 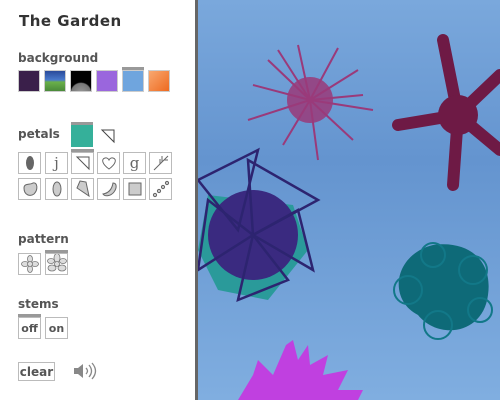 I want to click on stems-off-button: off, so click(x=29, y=326).